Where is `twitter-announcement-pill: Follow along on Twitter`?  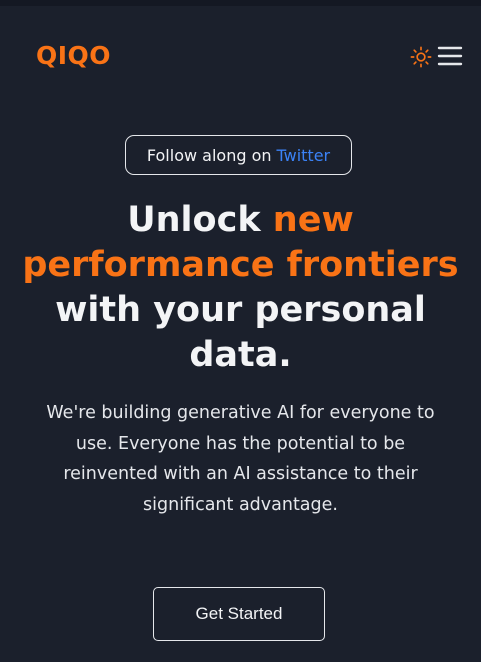 twitter-announcement-pill: Follow along on Twitter is located at coordinates (238, 155).